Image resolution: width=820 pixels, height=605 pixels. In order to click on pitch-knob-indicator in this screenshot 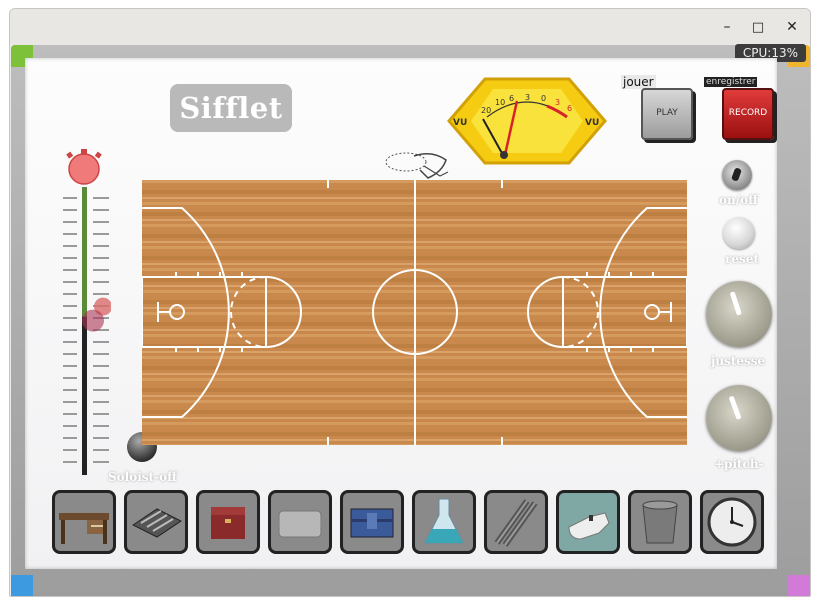, I will do `click(735, 407)`.